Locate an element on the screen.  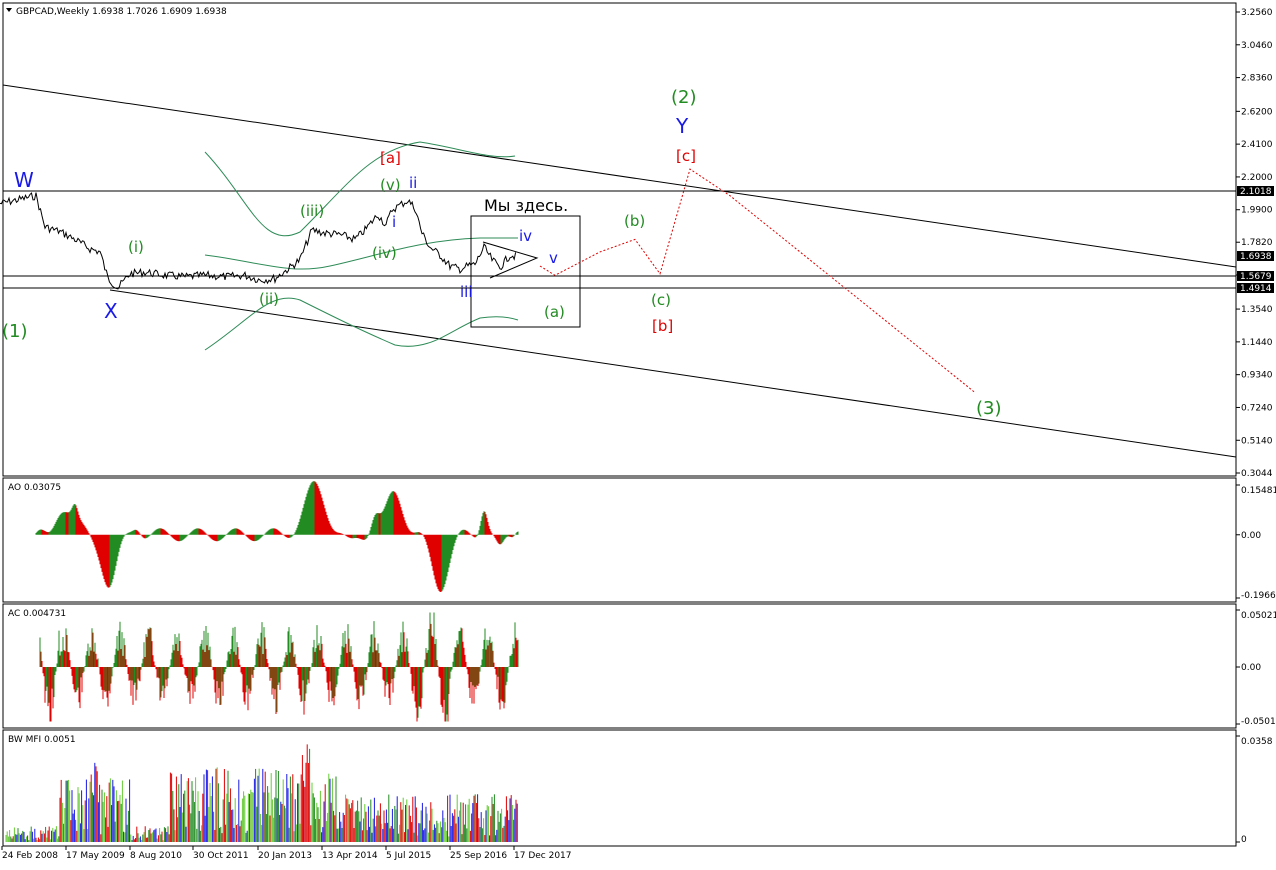
ao-panel is located at coordinates (619, 540).